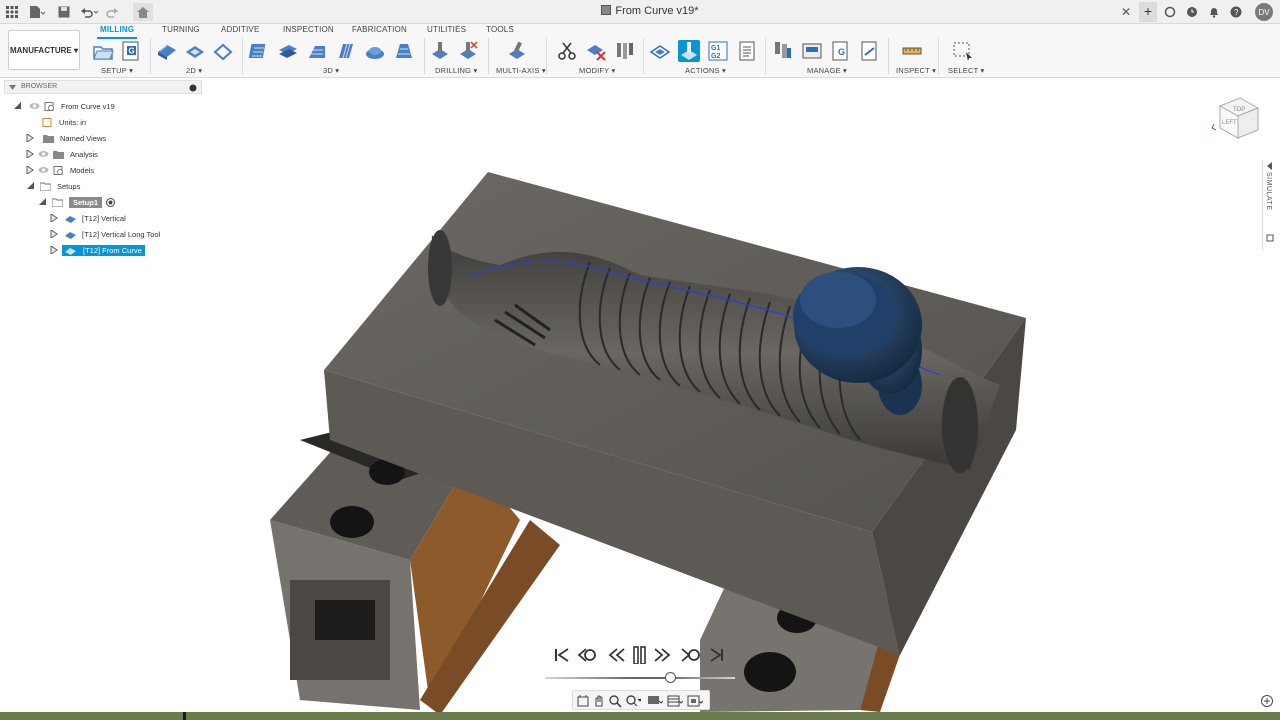 The width and height of the screenshot is (1280, 720). Describe the element at coordinates (103, 250) in the screenshot. I see `selected-row: [T12] From Curve` at that location.